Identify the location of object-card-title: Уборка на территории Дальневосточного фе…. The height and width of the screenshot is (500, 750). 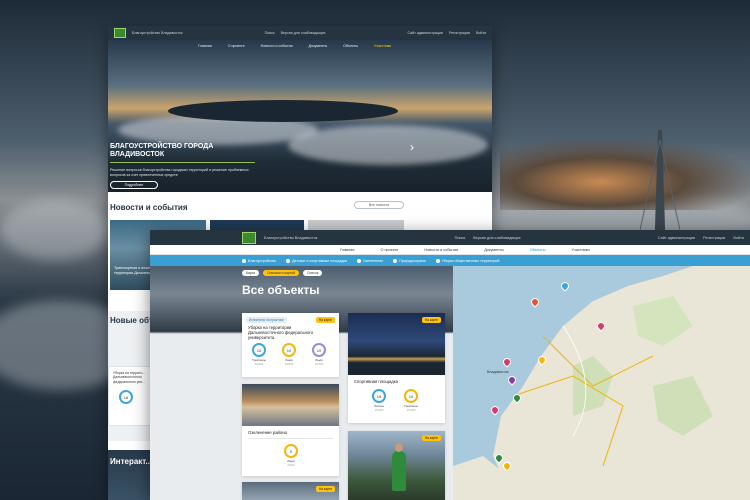
(281, 333).